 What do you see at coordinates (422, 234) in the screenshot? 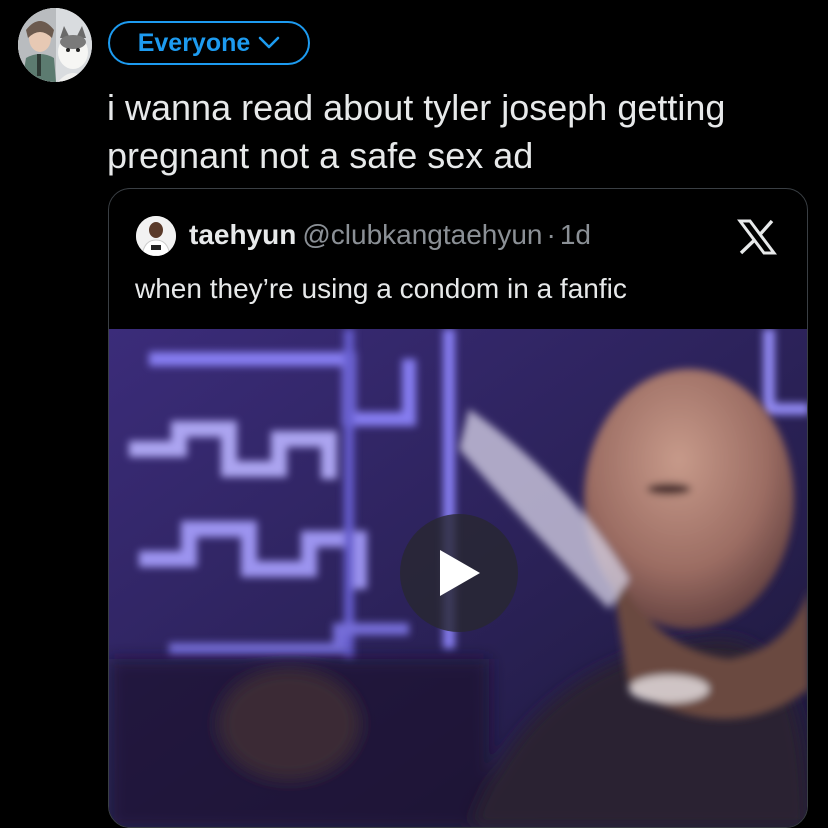
I see `quoted-author-handle: @clubkangtaehyun` at bounding box center [422, 234].